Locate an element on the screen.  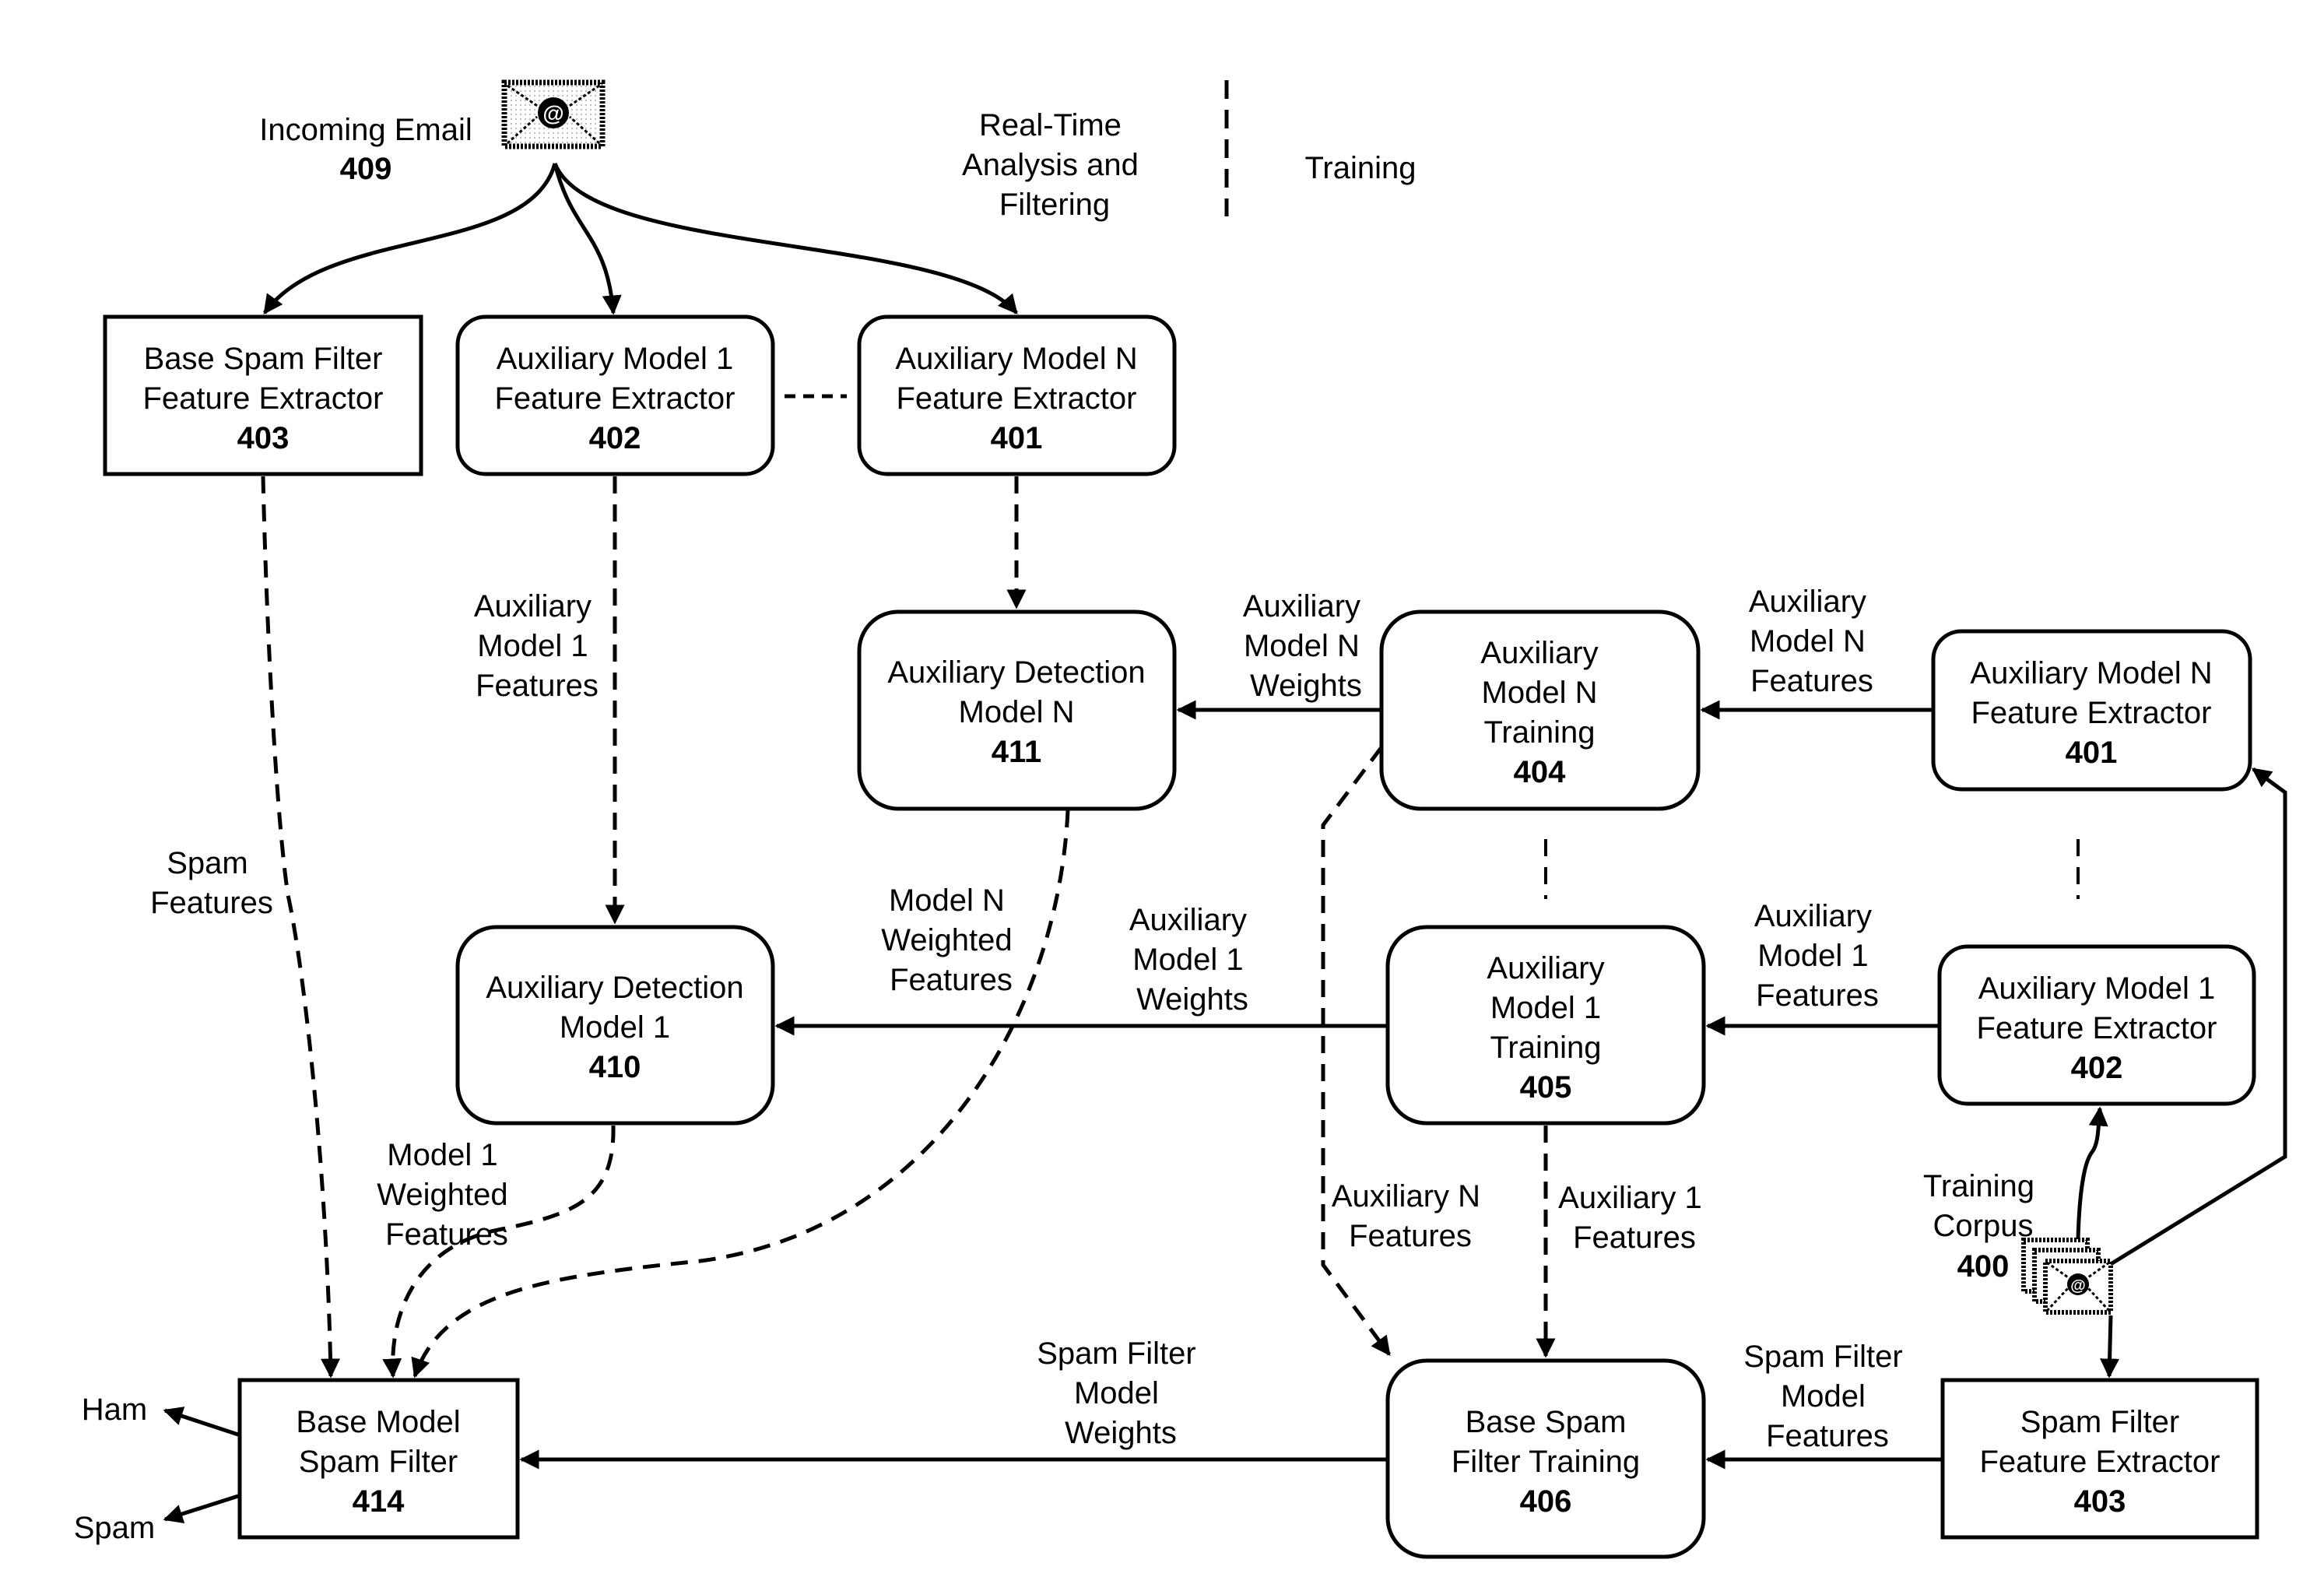
svg-text:AuxiliaryModel 1Training: Auxiliary Model 1 Training is located at coordinates (1545, 1008).